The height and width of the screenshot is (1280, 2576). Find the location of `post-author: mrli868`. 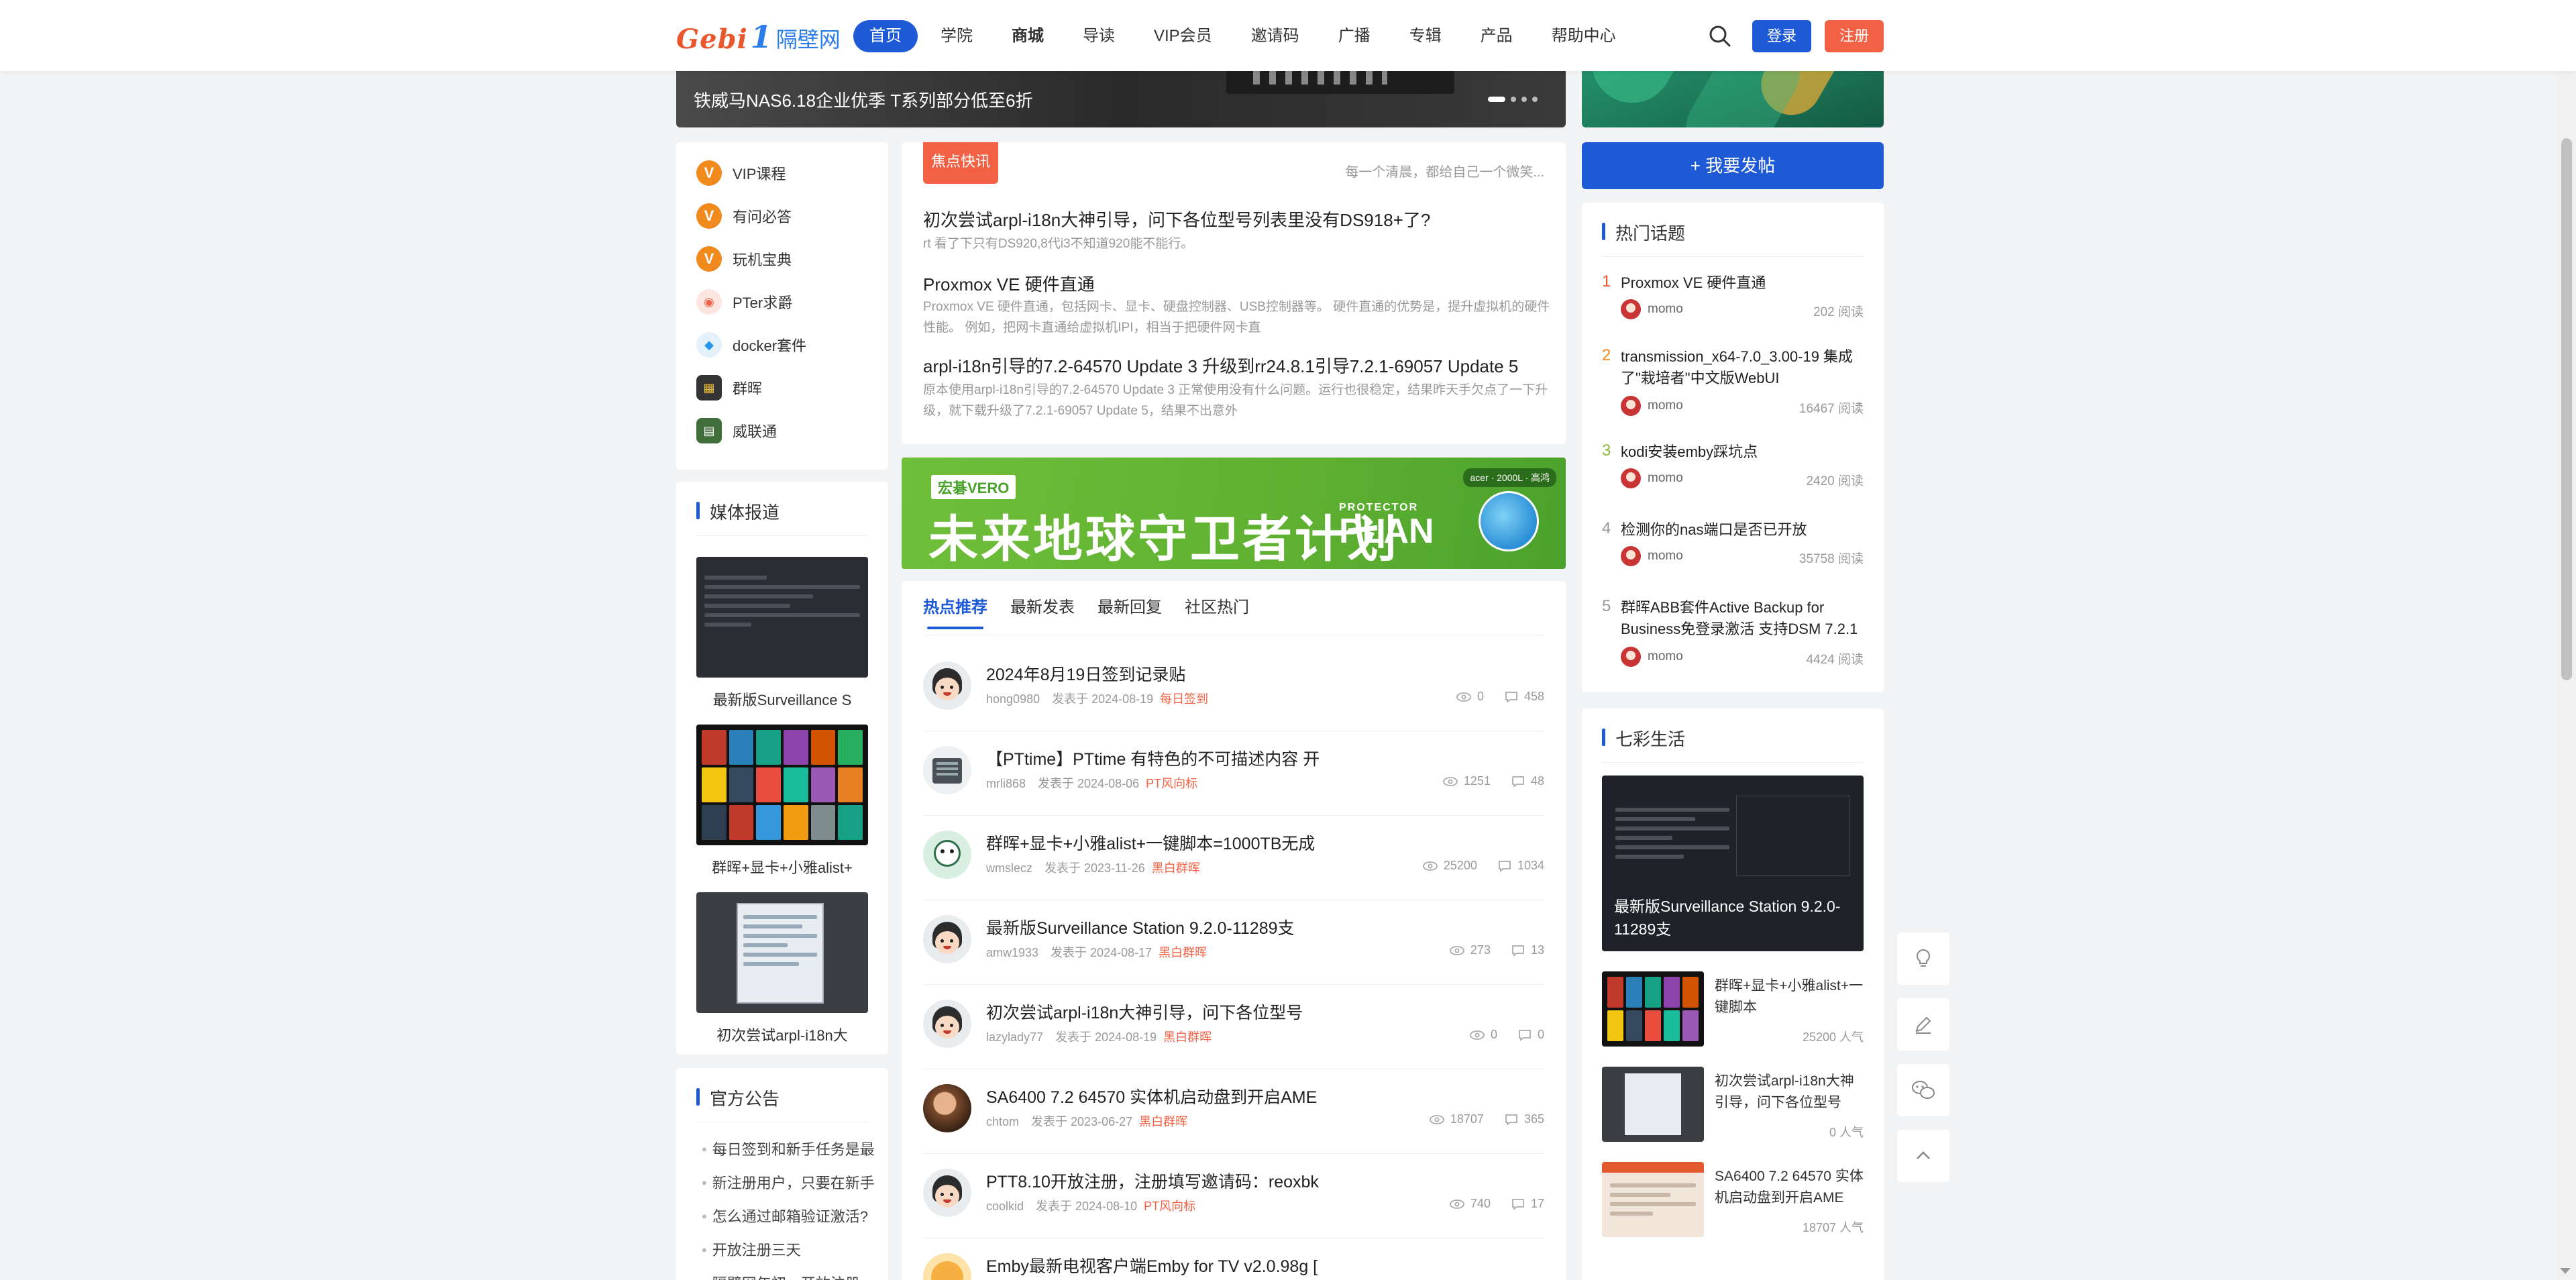

post-author: mrli868 is located at coordinates (1006, 784).